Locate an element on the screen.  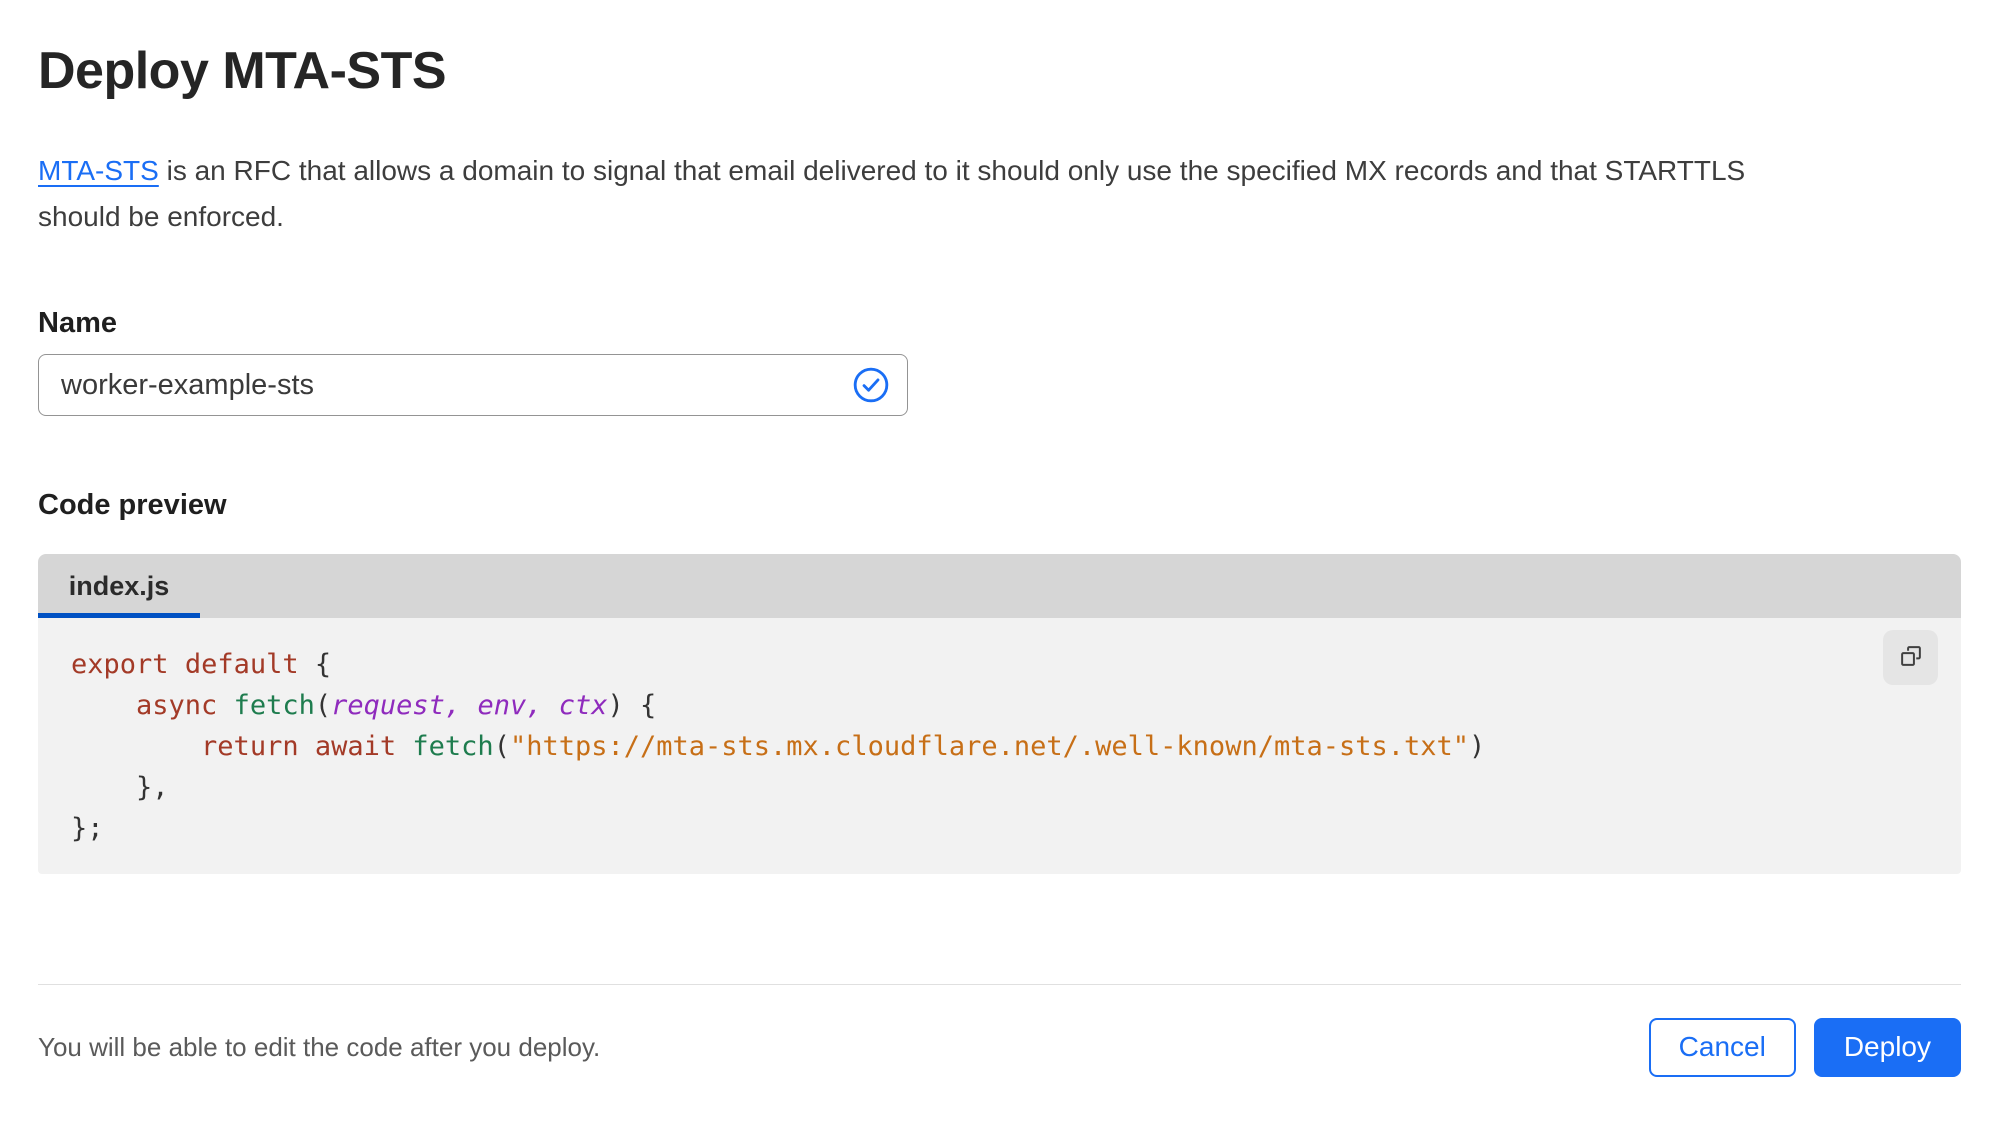
code-token: await is located at coordinates (355, 746).